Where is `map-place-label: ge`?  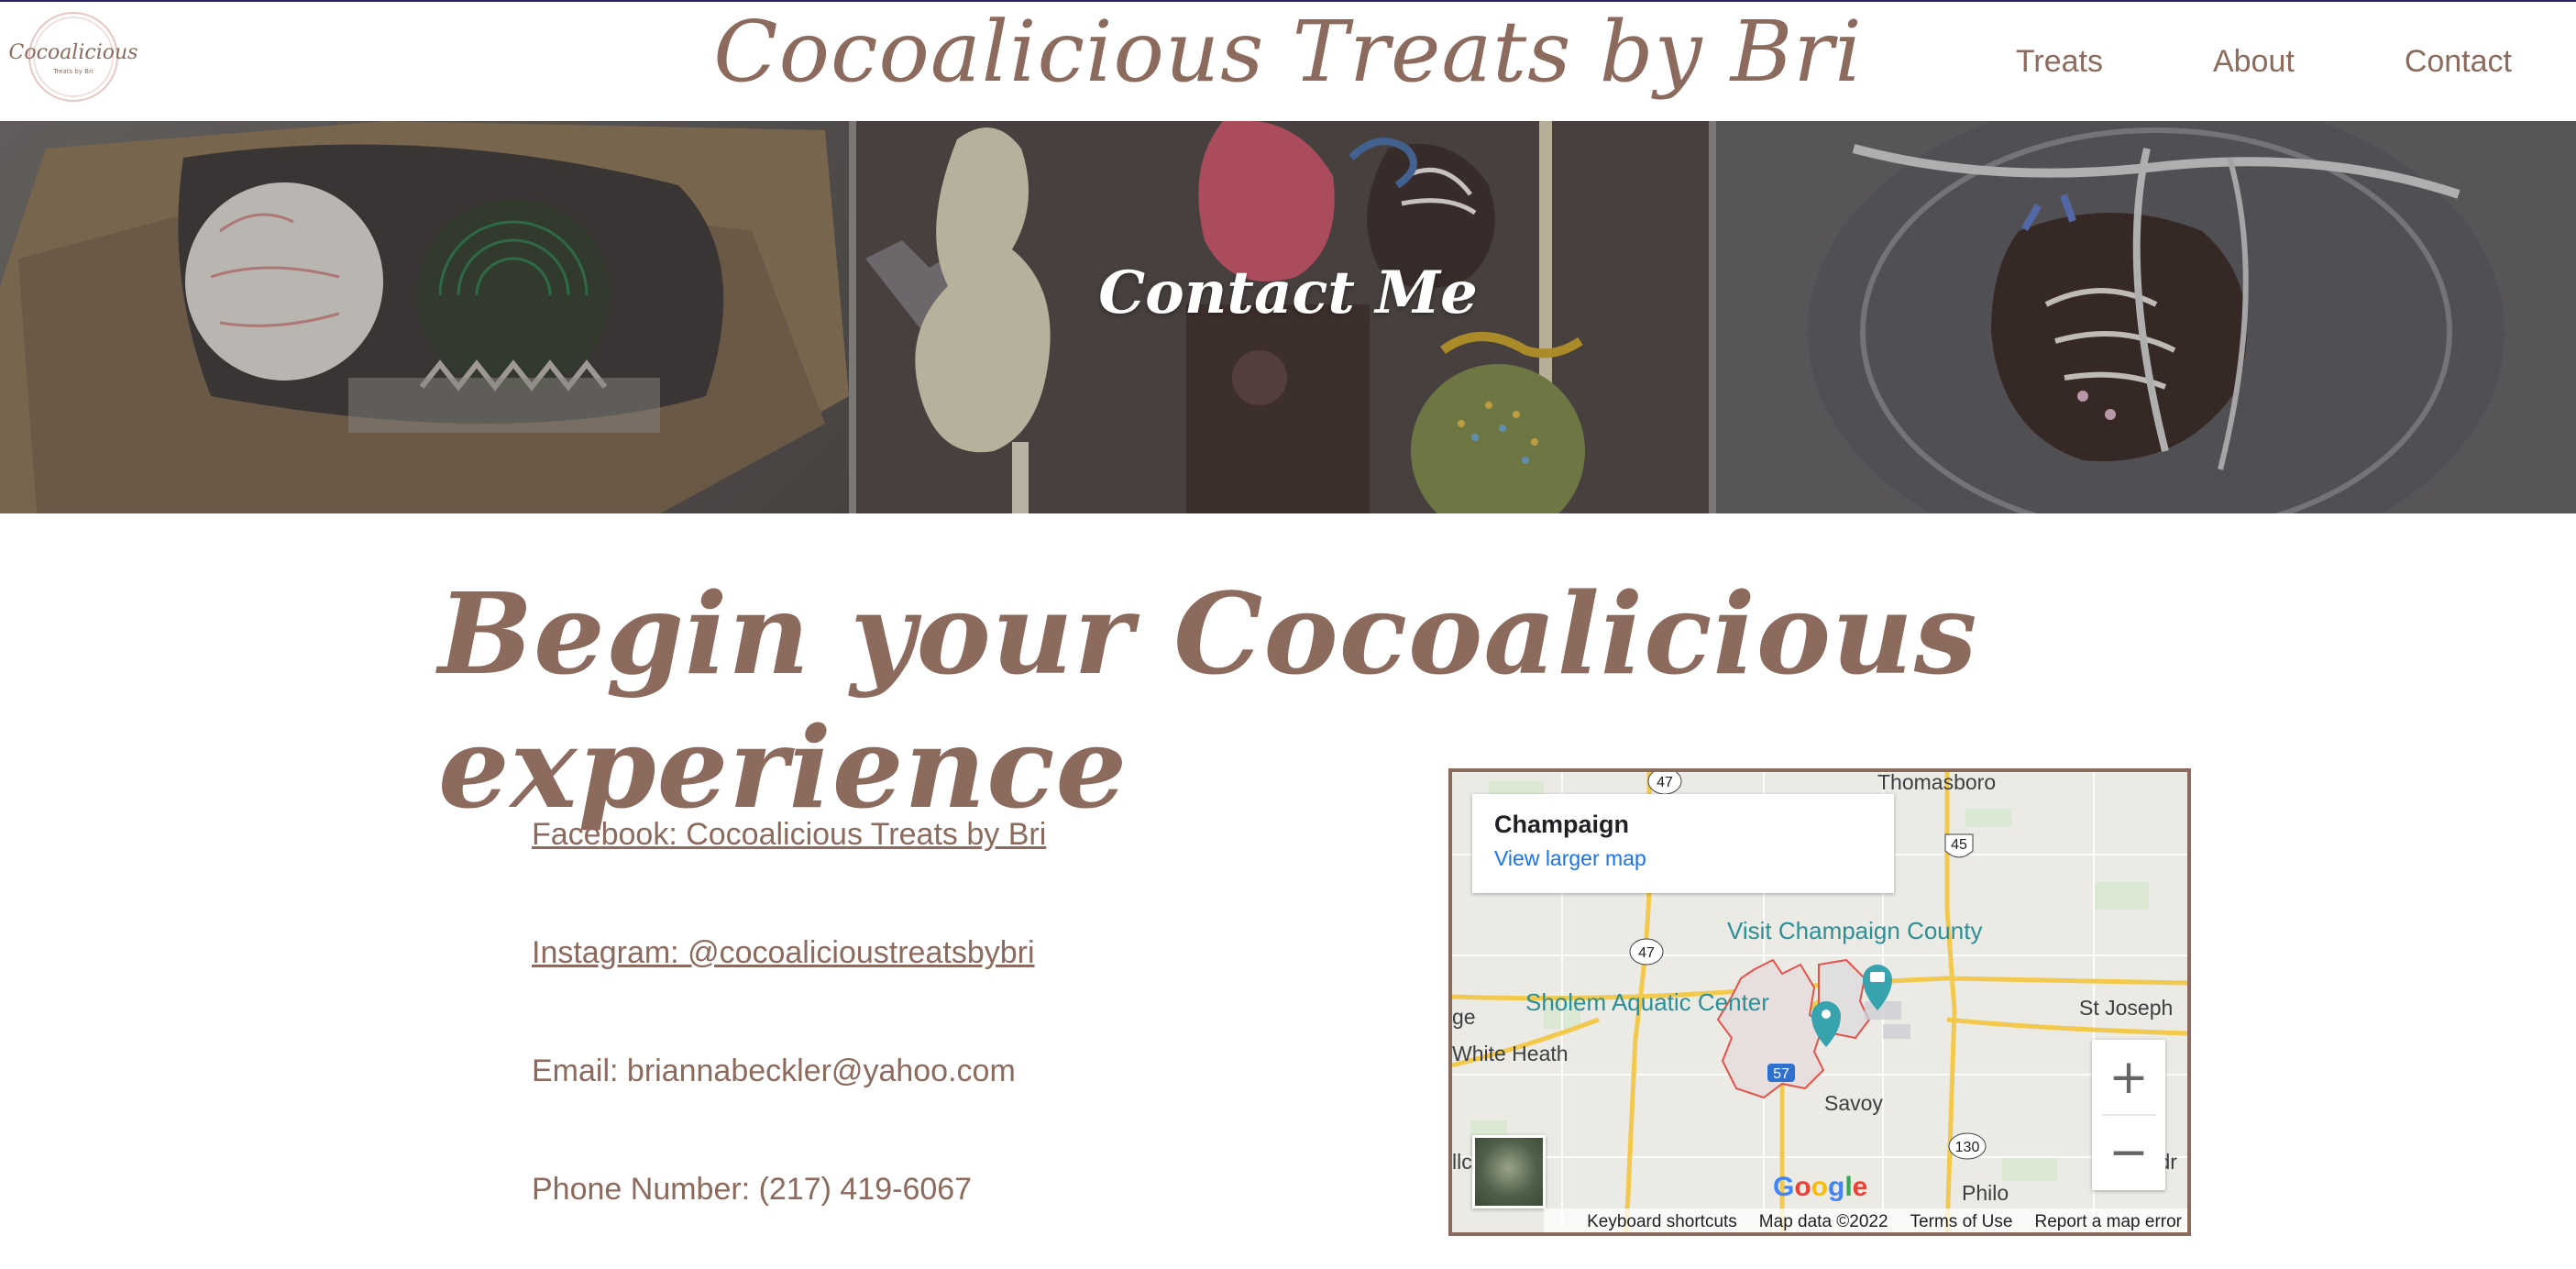
map-place-label: ge is located at coordinates (1464, 1017).